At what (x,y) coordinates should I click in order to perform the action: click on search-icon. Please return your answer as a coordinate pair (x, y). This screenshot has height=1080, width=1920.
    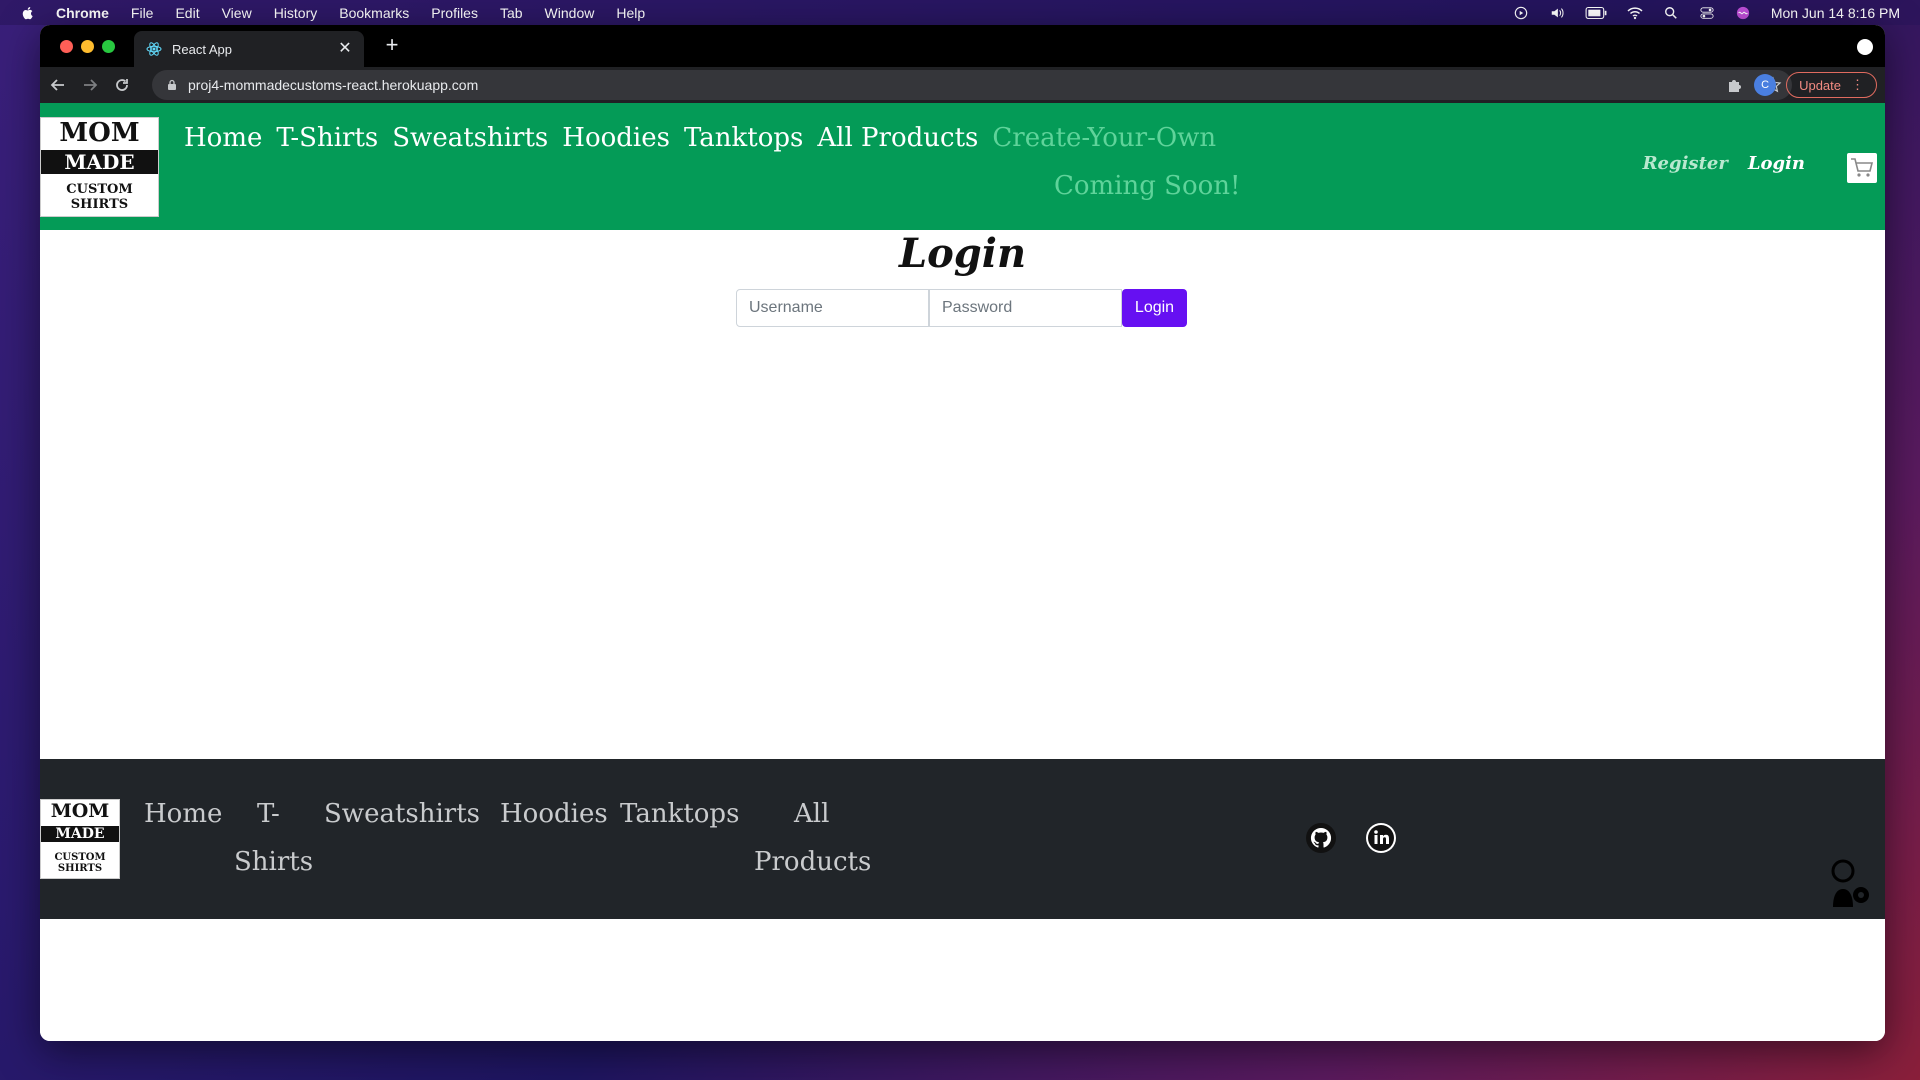
    Looking at the image, I should click on (1671, 13).